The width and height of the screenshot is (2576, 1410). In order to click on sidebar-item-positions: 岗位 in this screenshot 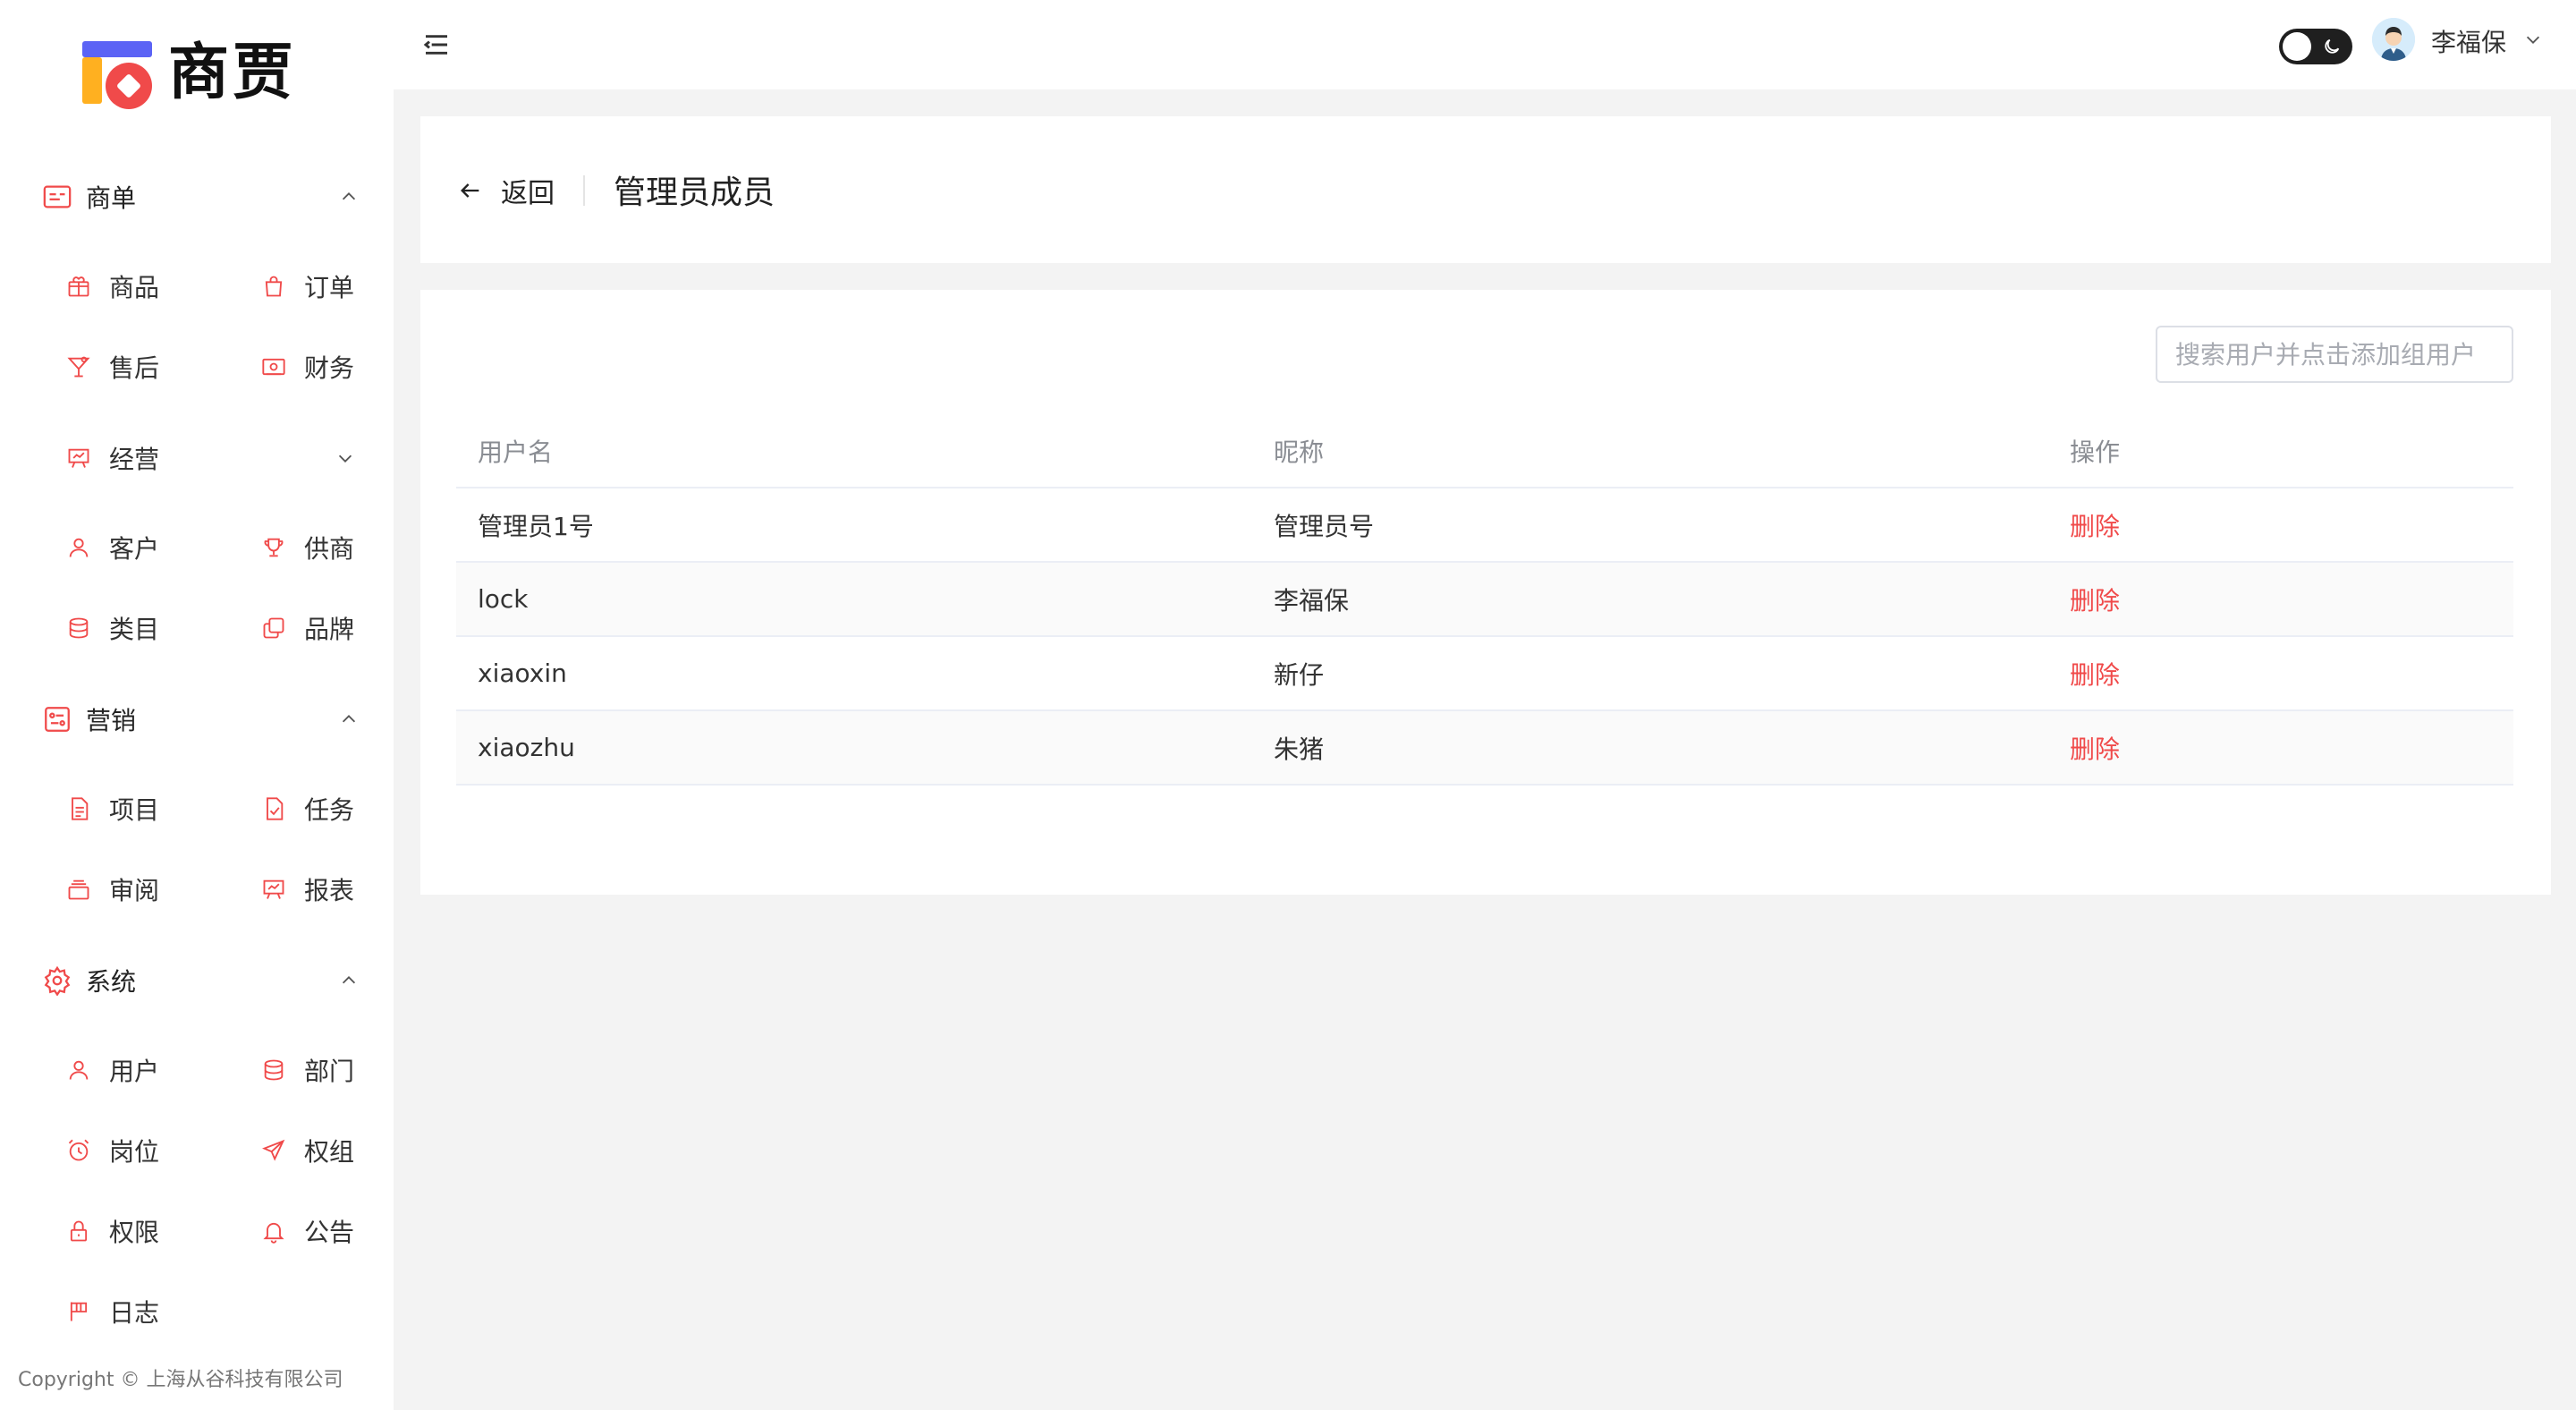, I will do `click(144, 1151)`.